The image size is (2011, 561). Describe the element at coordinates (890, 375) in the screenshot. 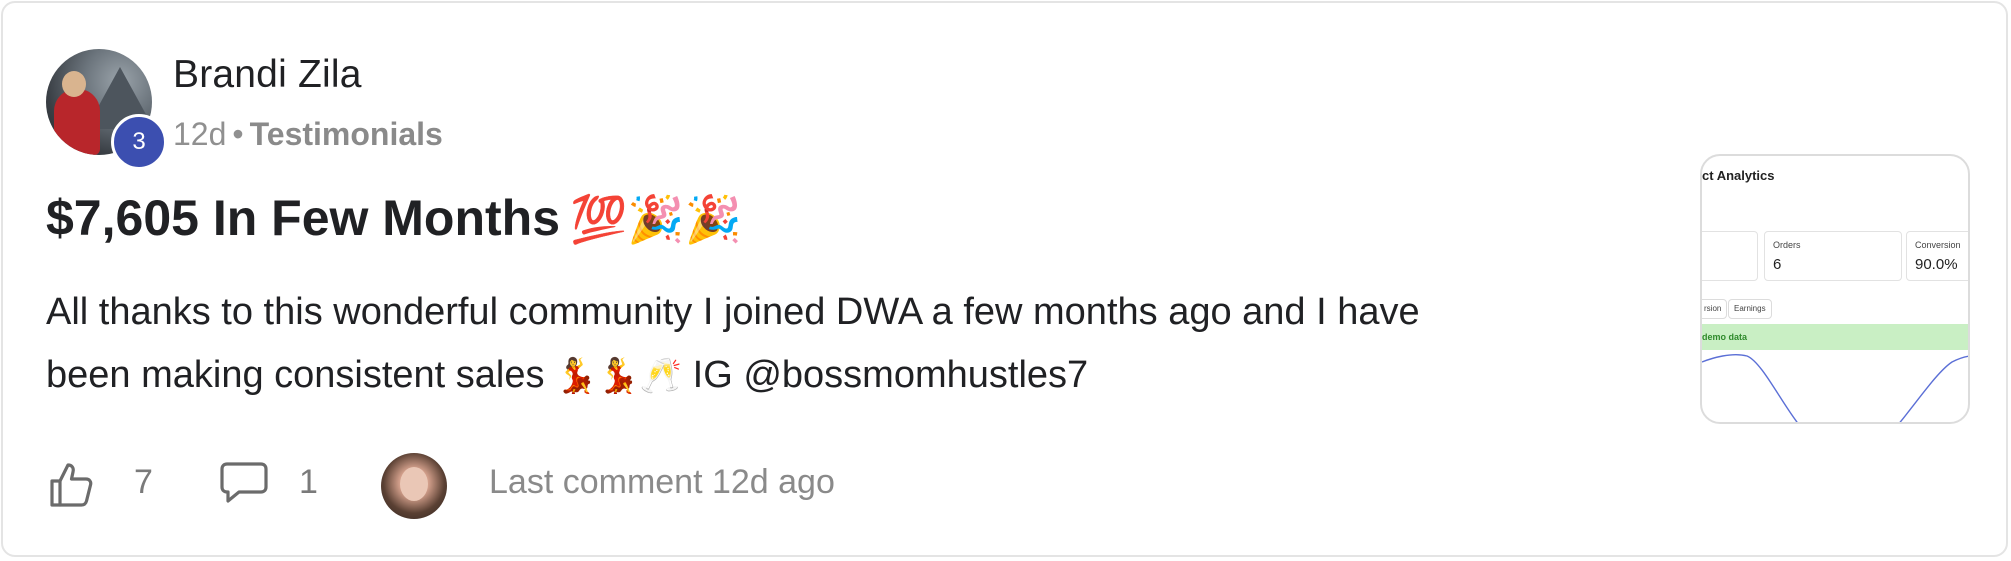

I see `post-body-line-2-end: IG @bossmomhustles7` at that location.